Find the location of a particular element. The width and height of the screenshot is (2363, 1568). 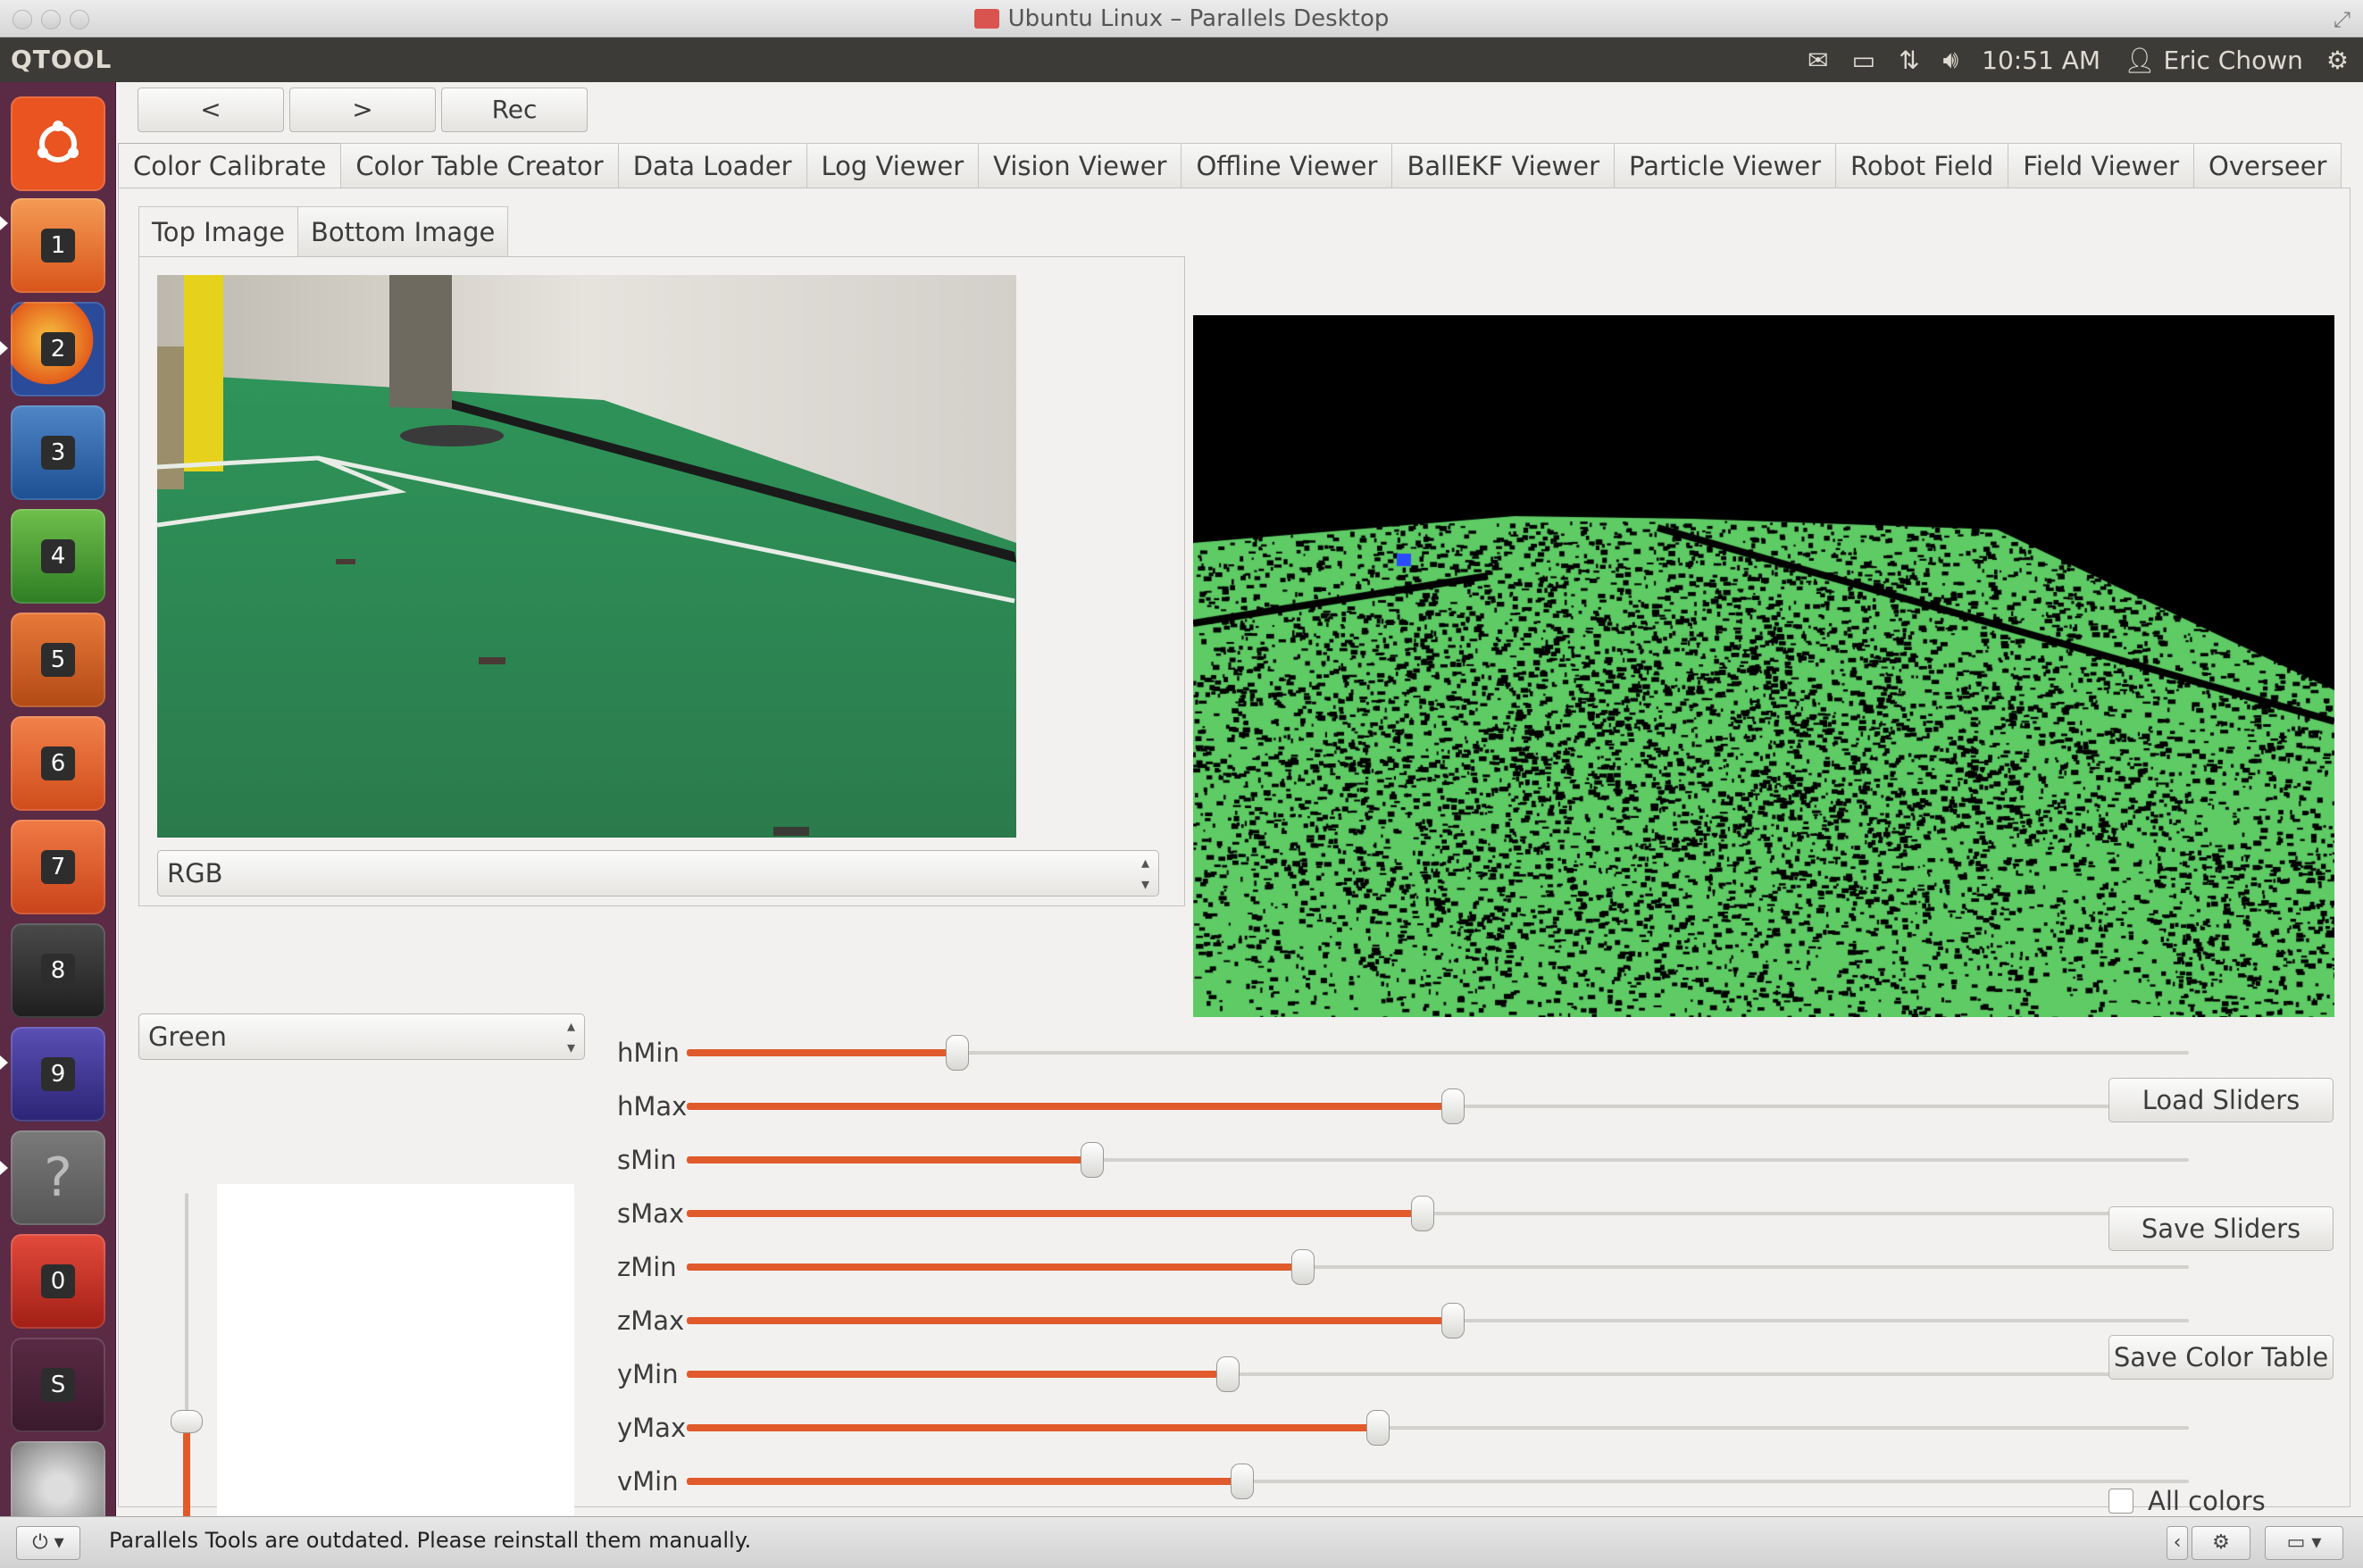

parallels-app-icon is located at coordinates (986, 19).